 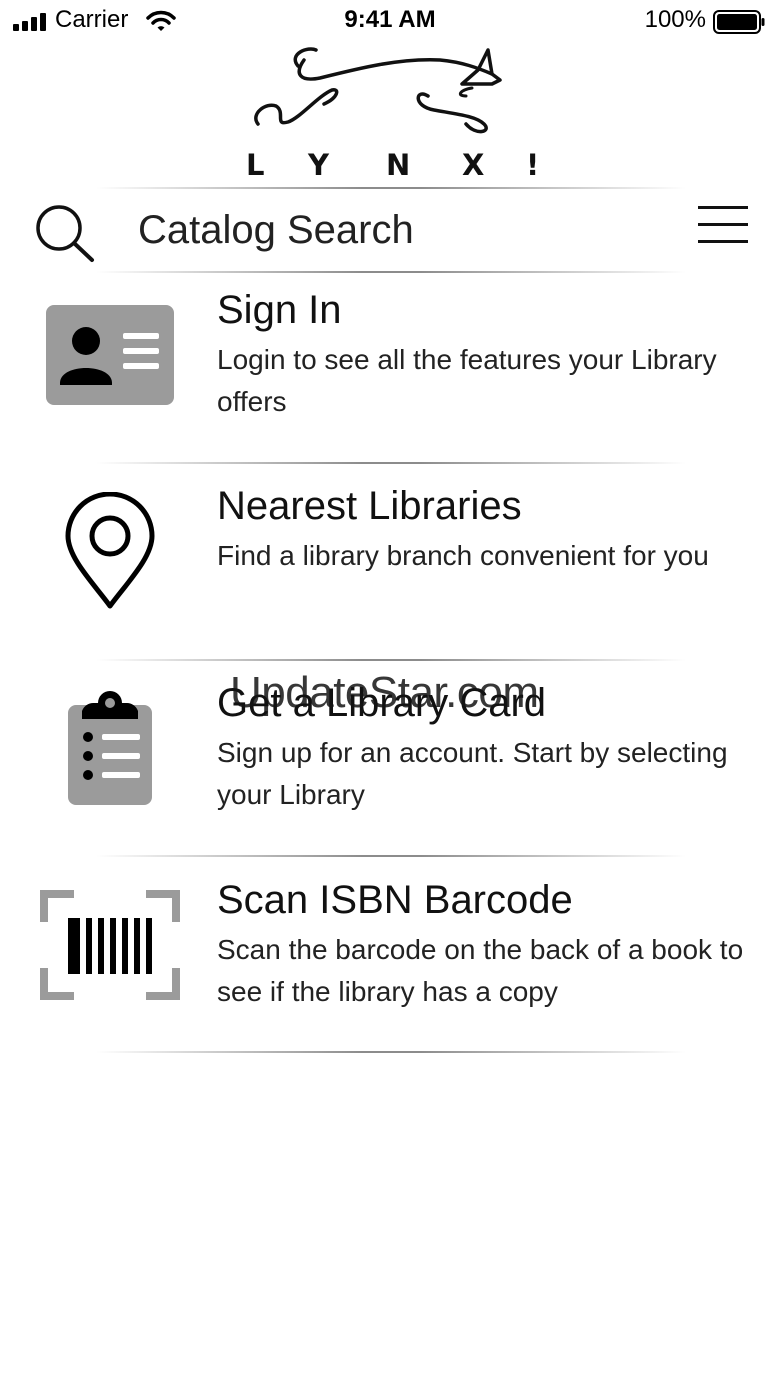 I want to click on menu-item-description: Find a library branch convenient for you, so click(x=463, y=555).